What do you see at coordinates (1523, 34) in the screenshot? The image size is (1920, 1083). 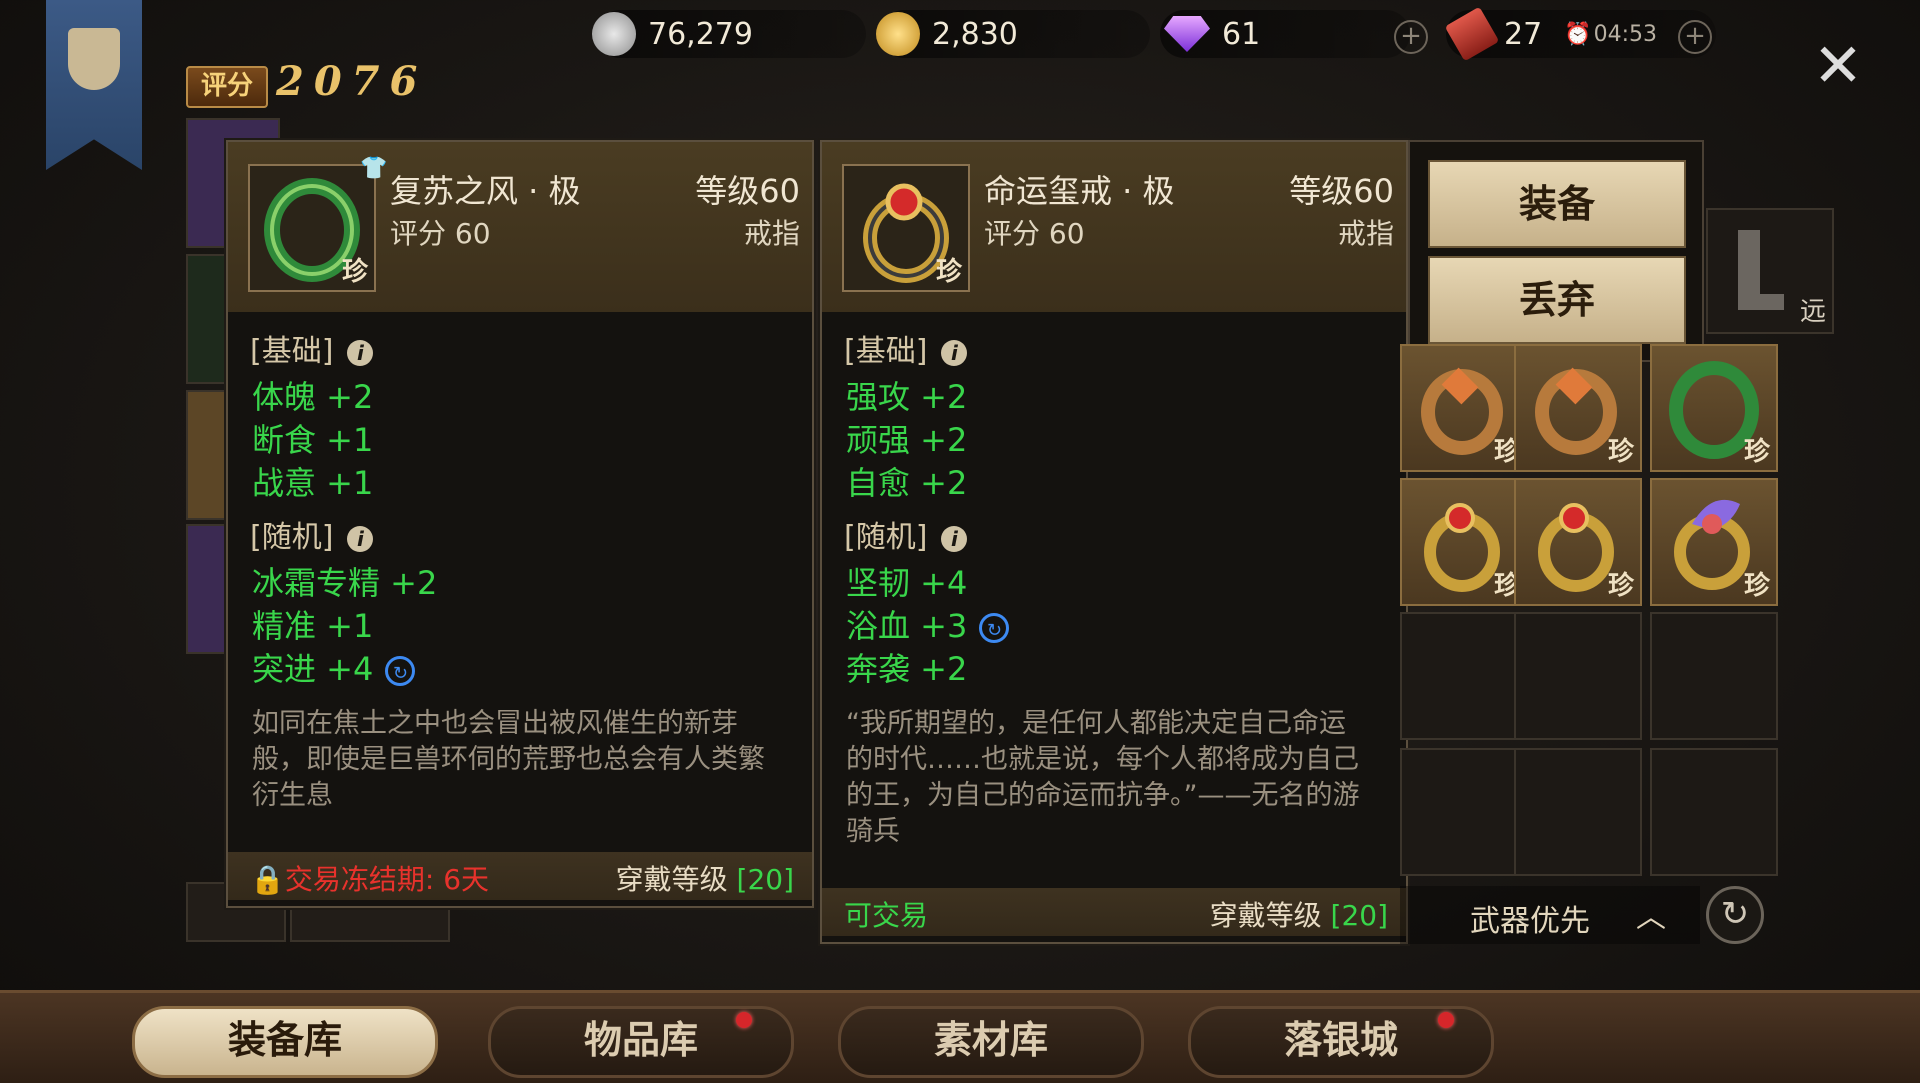 I see `stamina-amount: 27` at bounding box center [1523, 34].